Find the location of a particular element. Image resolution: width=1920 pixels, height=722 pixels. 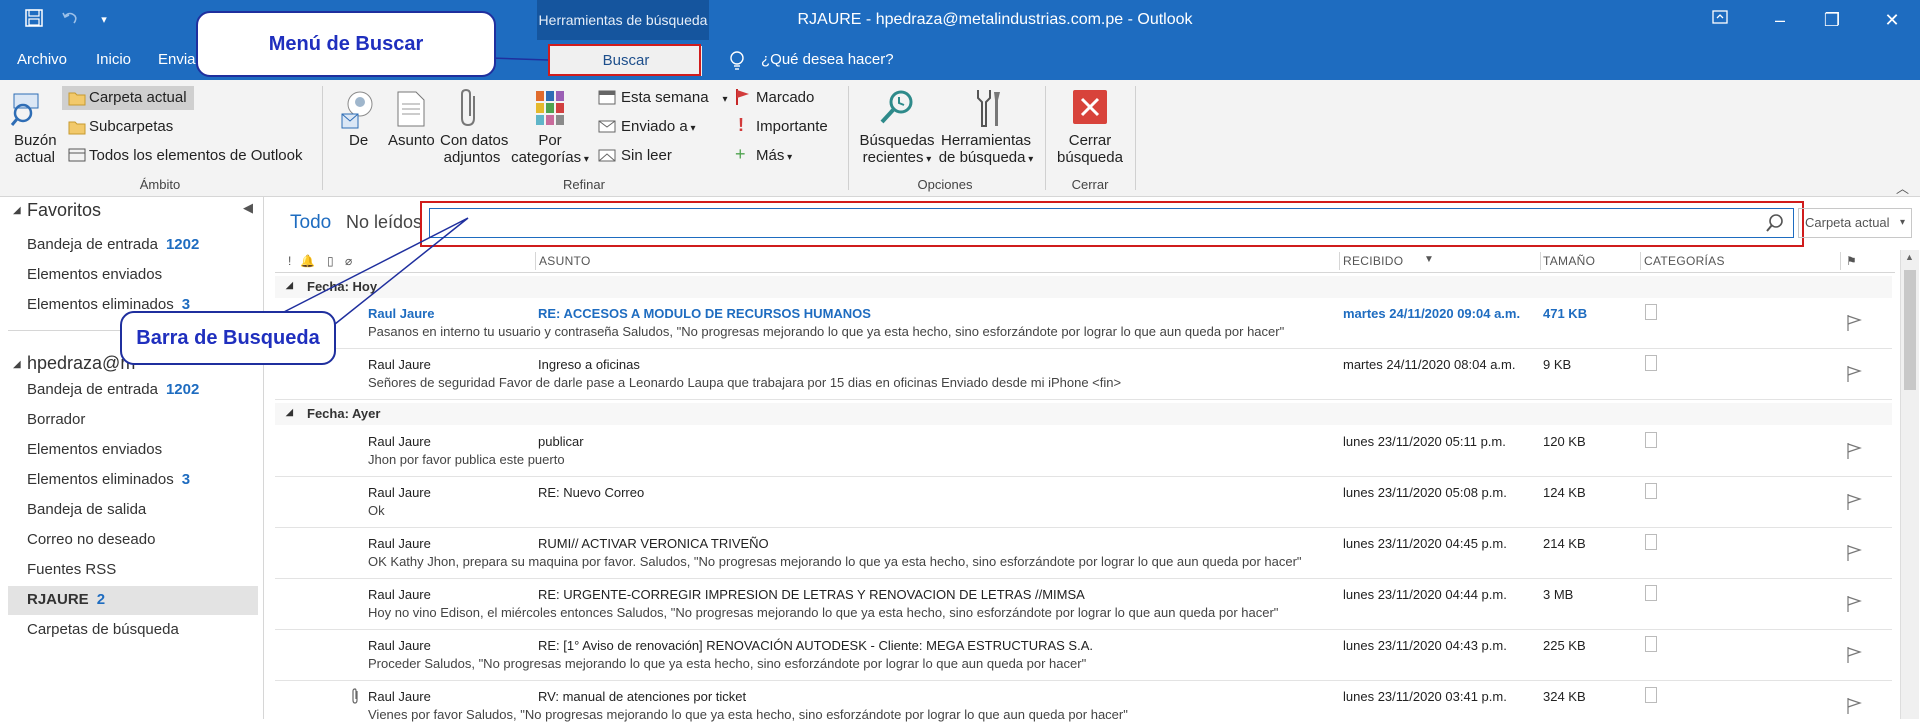

callout-menu-de-buscar: Menú de Buscar is located at coordinates (346, 44).